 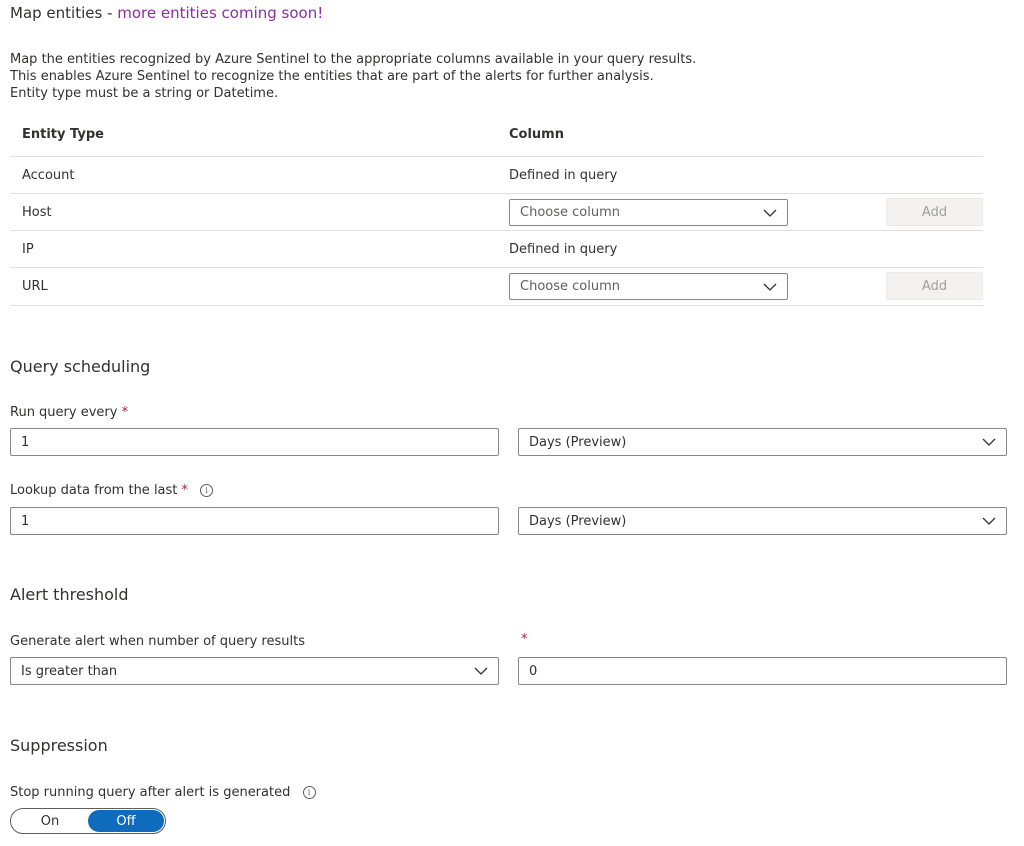 I want to click on threshold-operator-value: Is greater than, so click(x=69, y=671).